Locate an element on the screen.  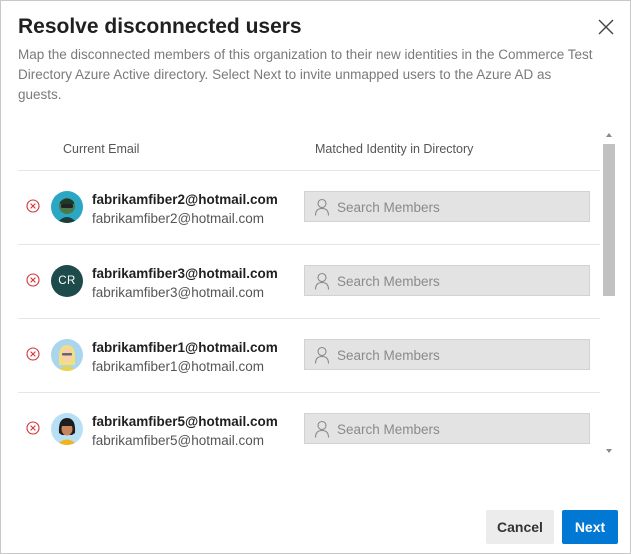
column-header-current-email: Current Email is located at coordinates (101, 149).